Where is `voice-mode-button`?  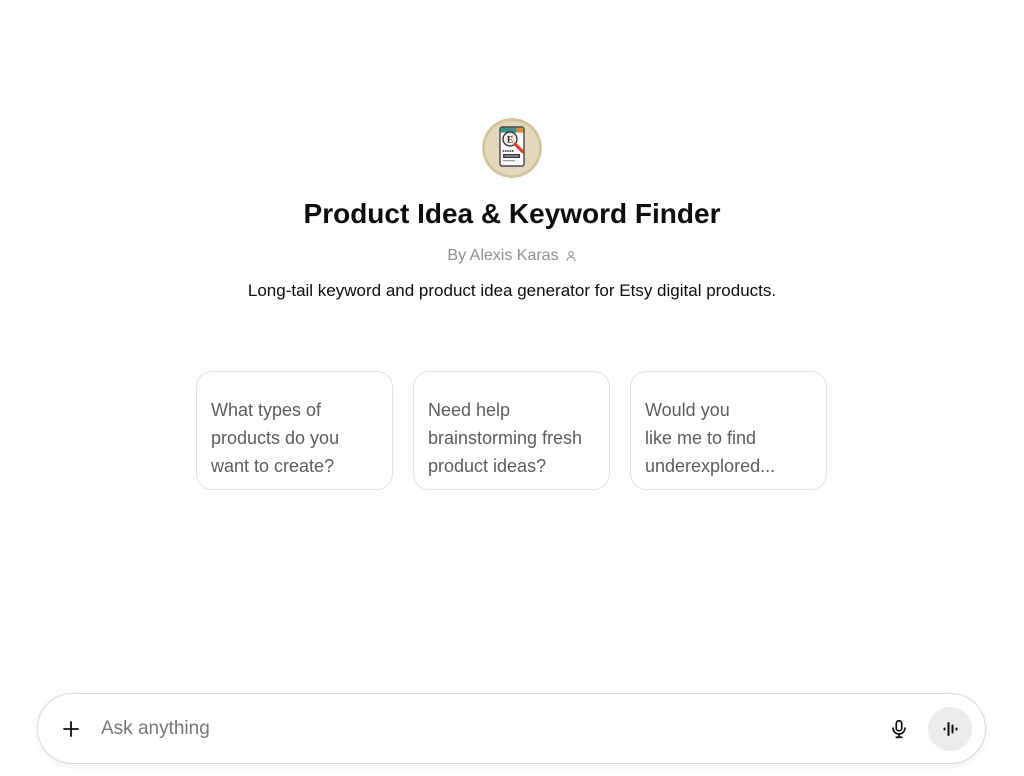 voice-mode-button is located at coordinates (950, 729).